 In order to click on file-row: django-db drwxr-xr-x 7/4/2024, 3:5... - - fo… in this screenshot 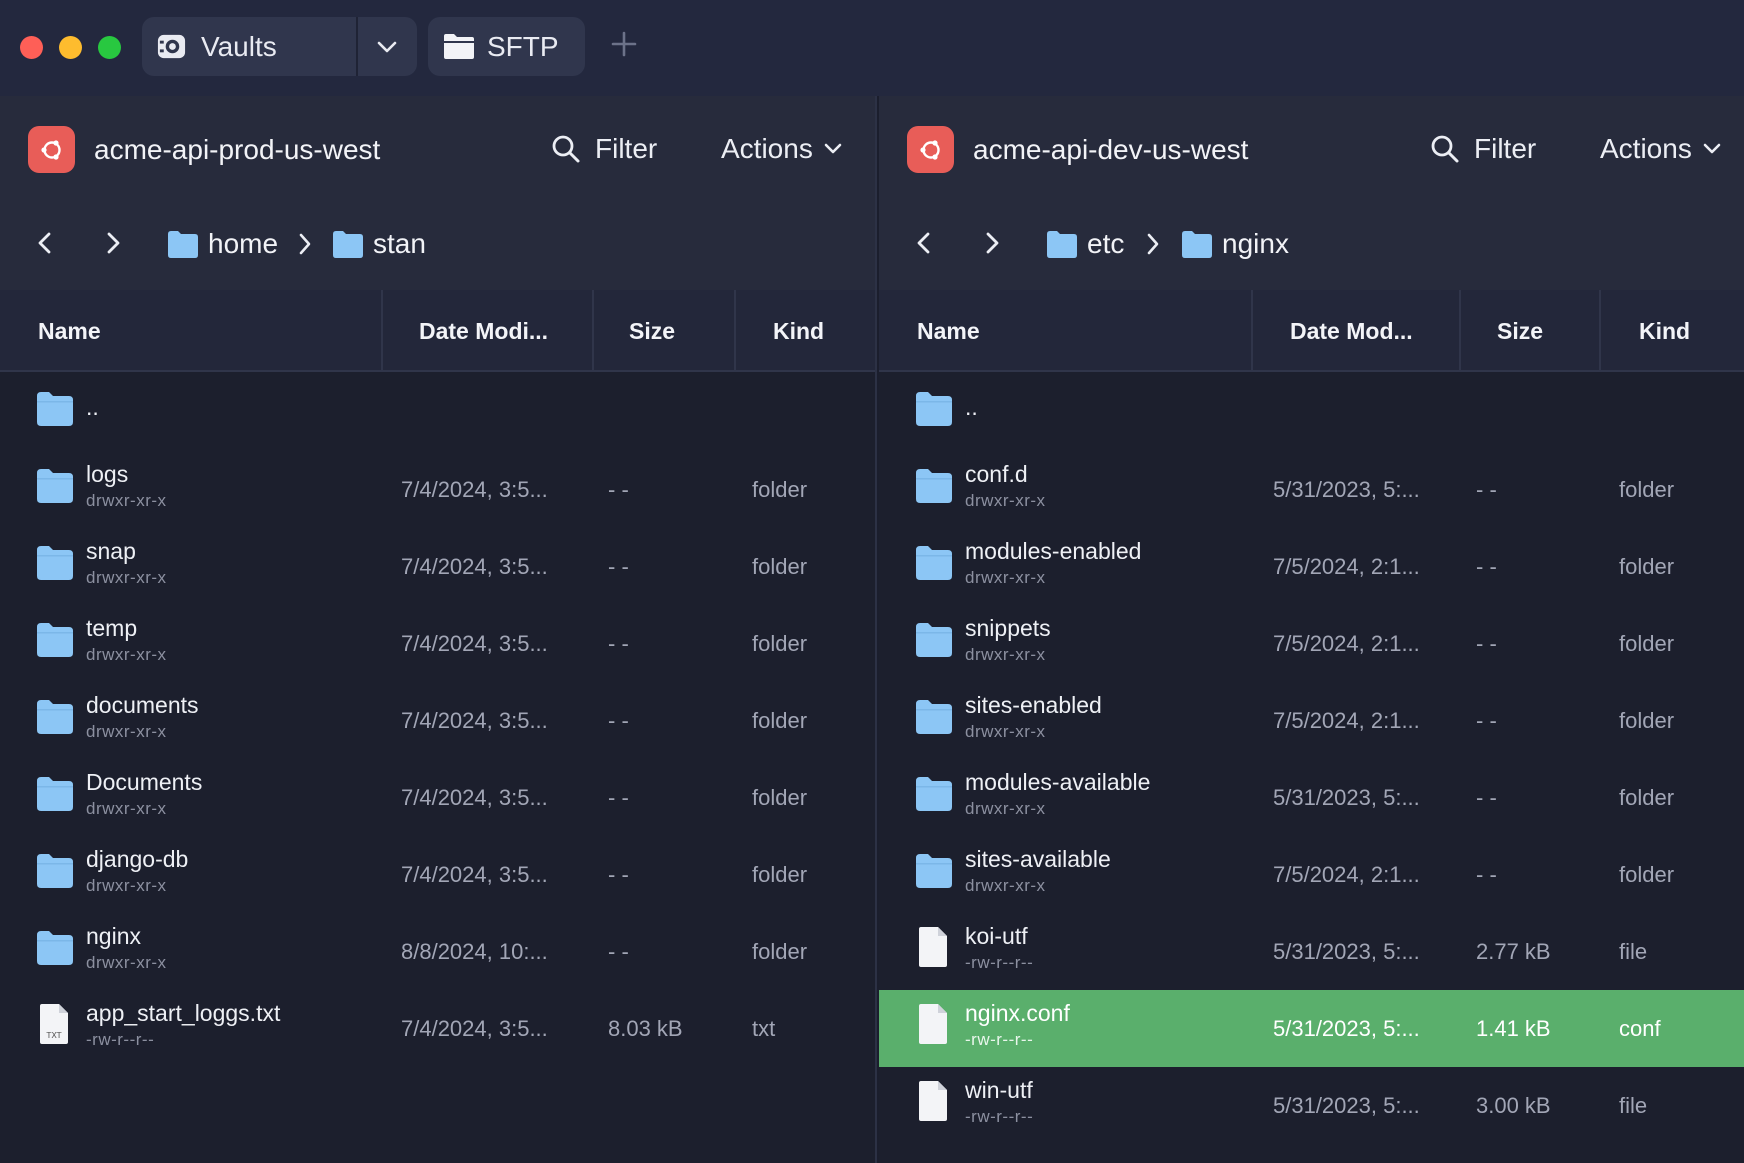, I will do `click(437, 874)`.